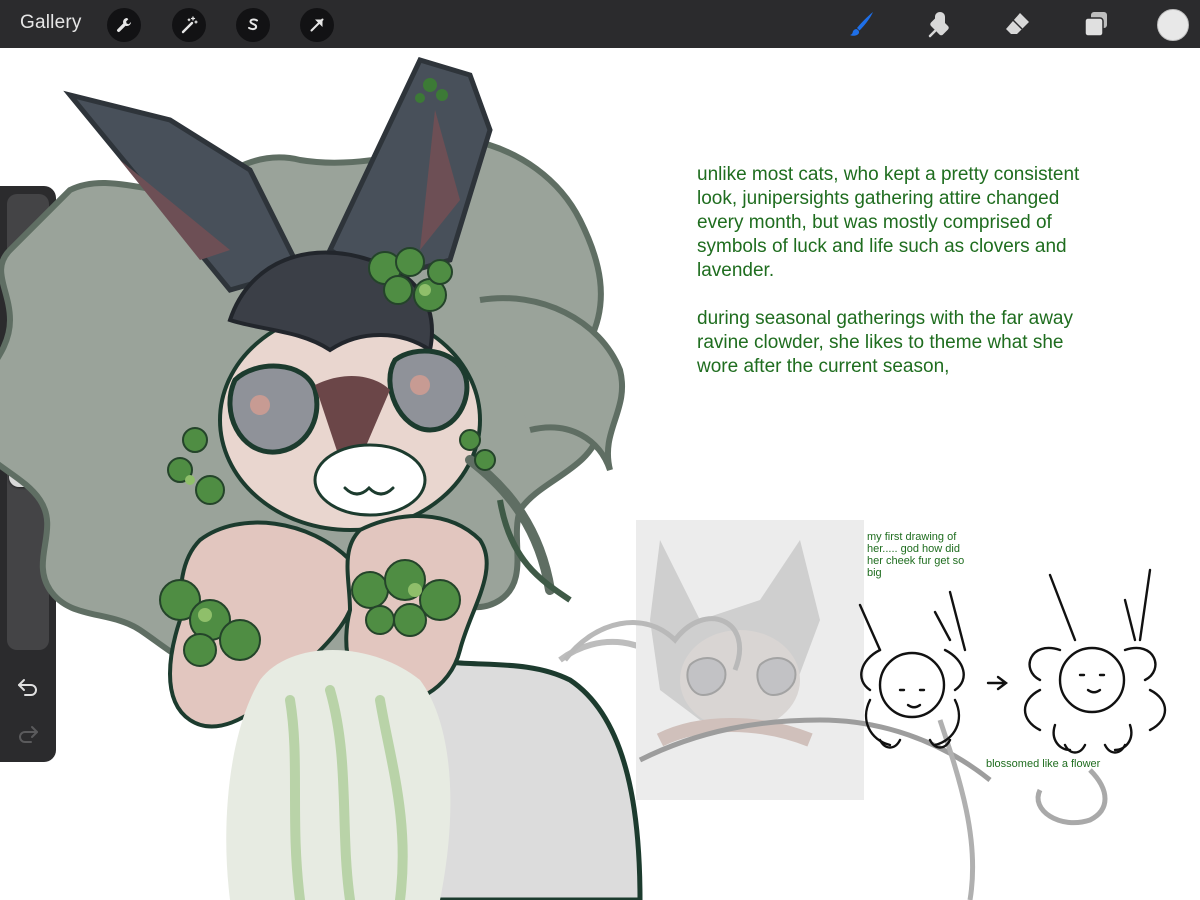 This screenshot has width=1200, height=900. What do you see at coordinates (861, 24) in the screenshot?
I see `brush-icon` at bounding box center [861, 24].